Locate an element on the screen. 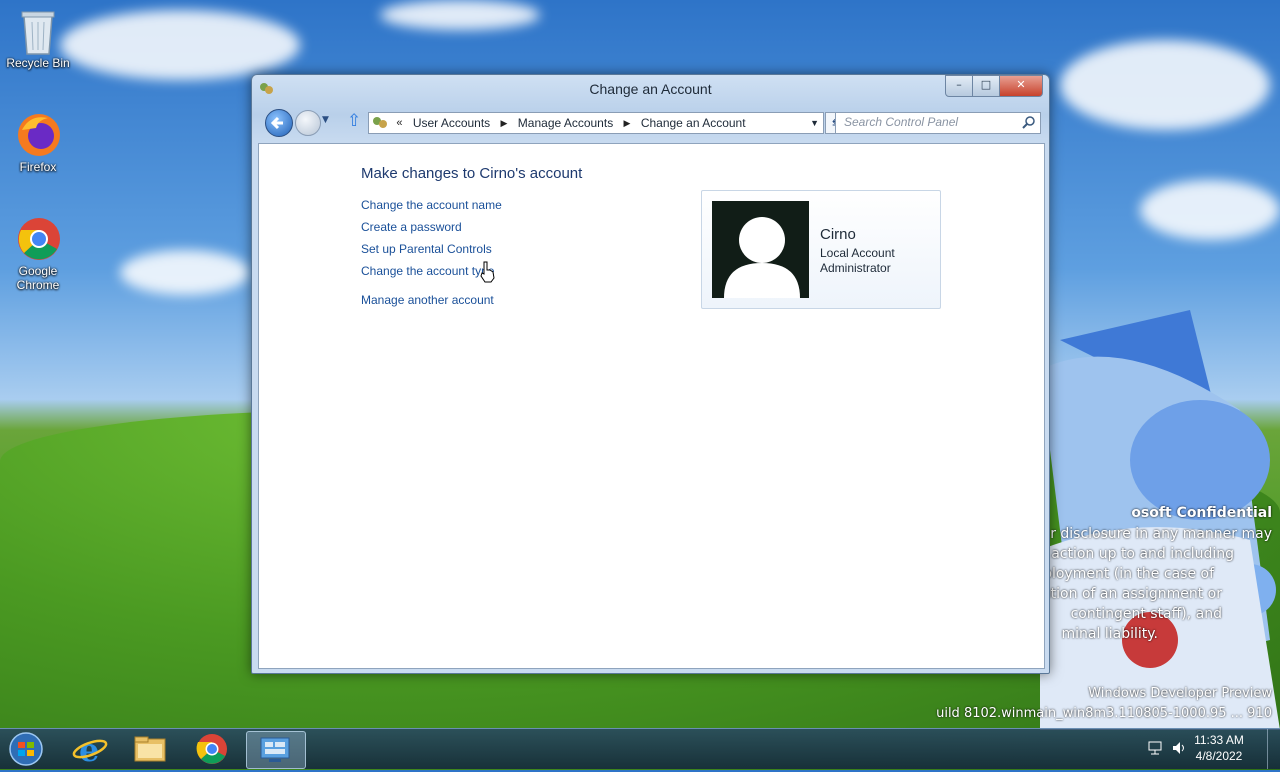 The image size is (1280, 772). user-avatar is located at coordinates (760, 249).